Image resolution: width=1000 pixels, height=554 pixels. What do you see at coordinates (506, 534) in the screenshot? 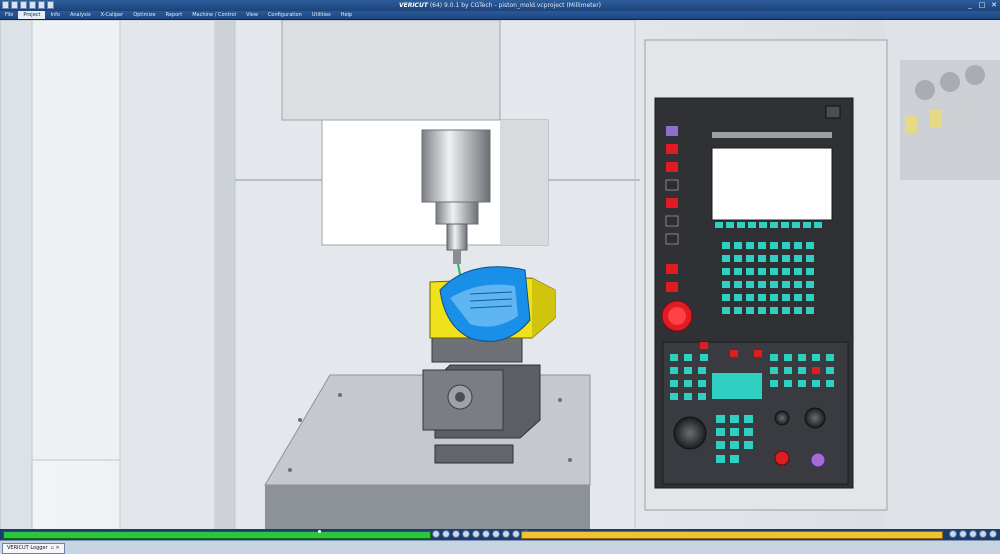
I see `play-icon` at bounding box center [506, 534].